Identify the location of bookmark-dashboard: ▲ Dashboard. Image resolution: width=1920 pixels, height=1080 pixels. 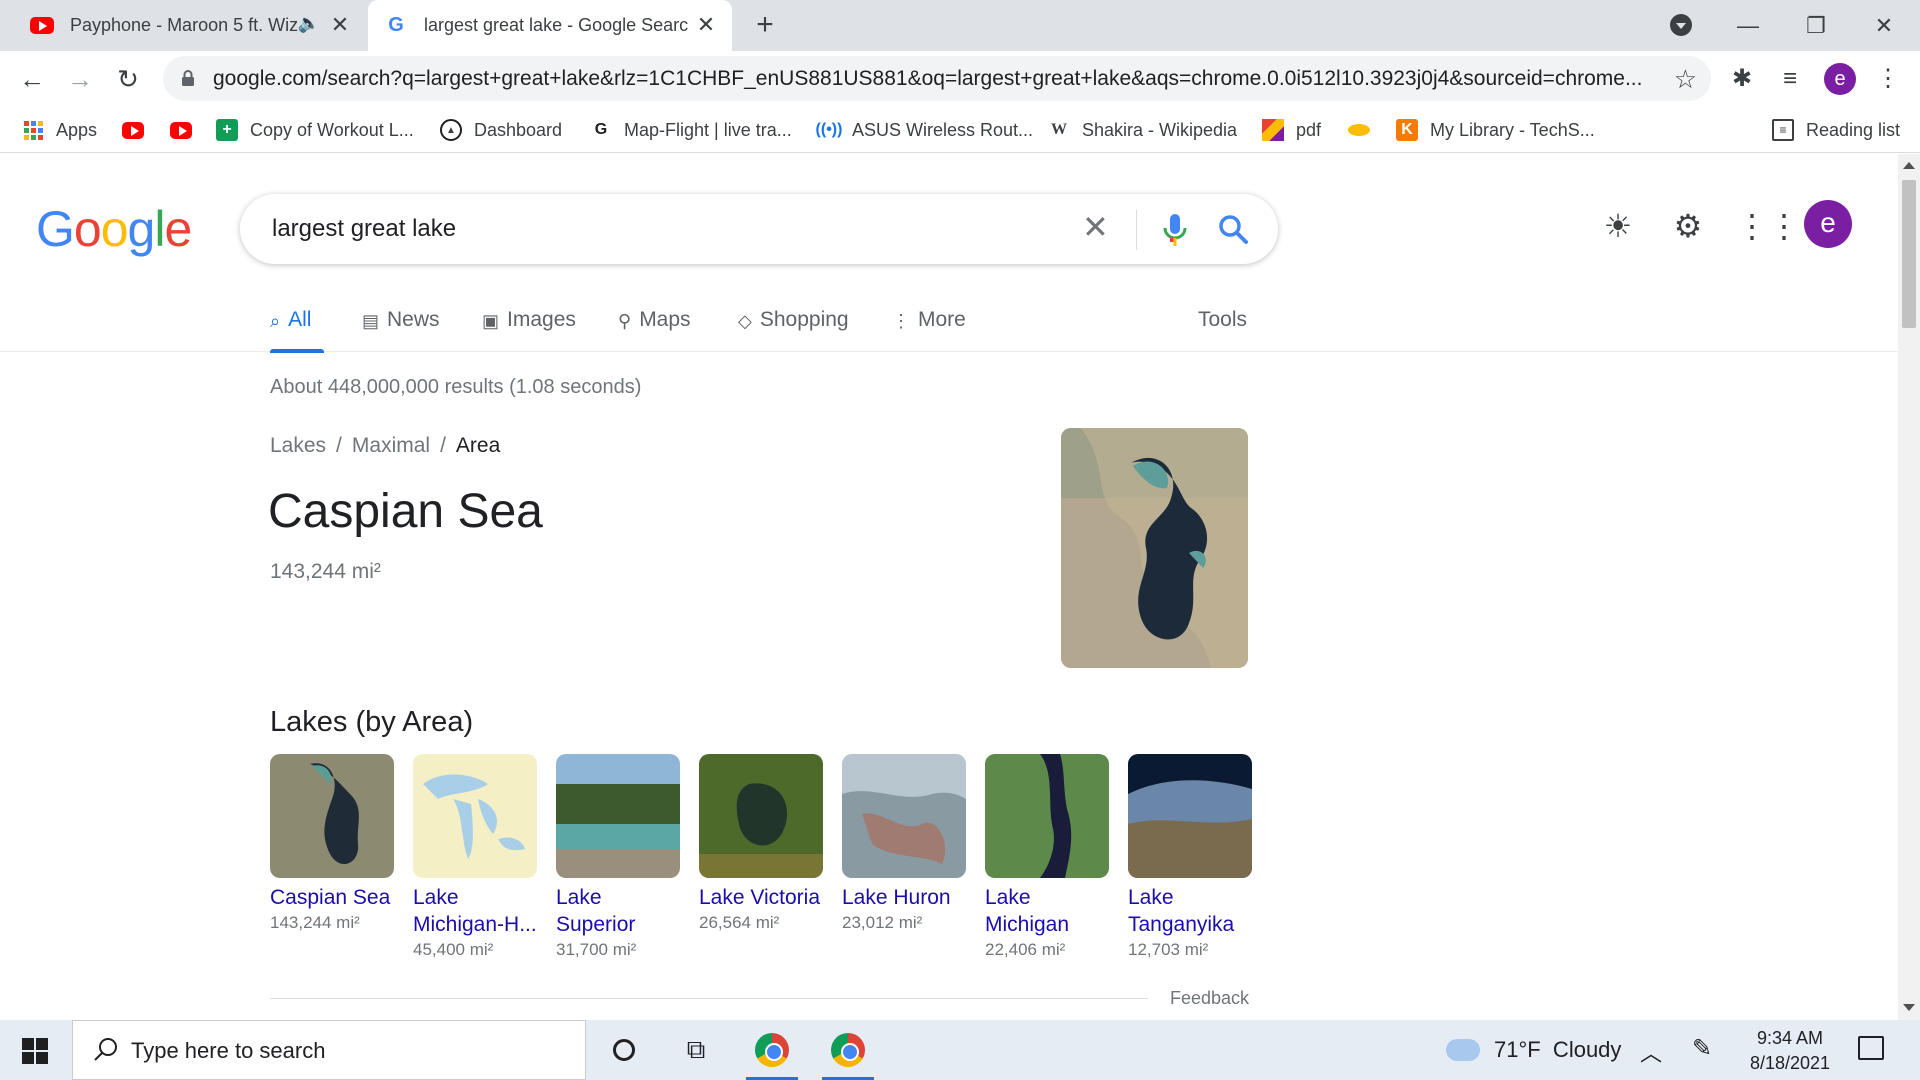
(501, 130).